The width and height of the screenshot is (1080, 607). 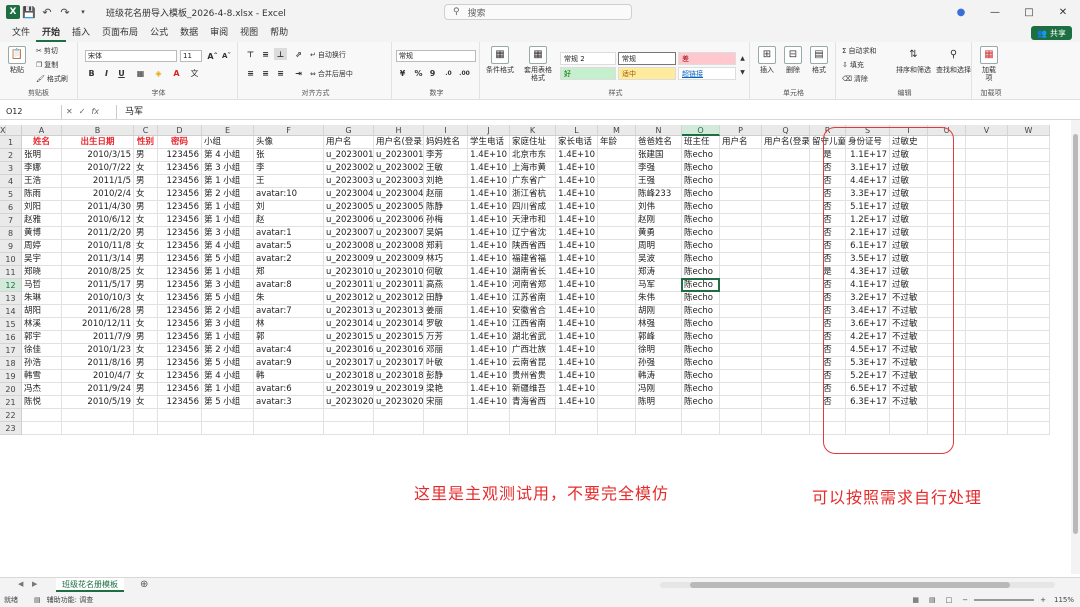 I want to click on underline-button: U, so click(x=121, y=73).